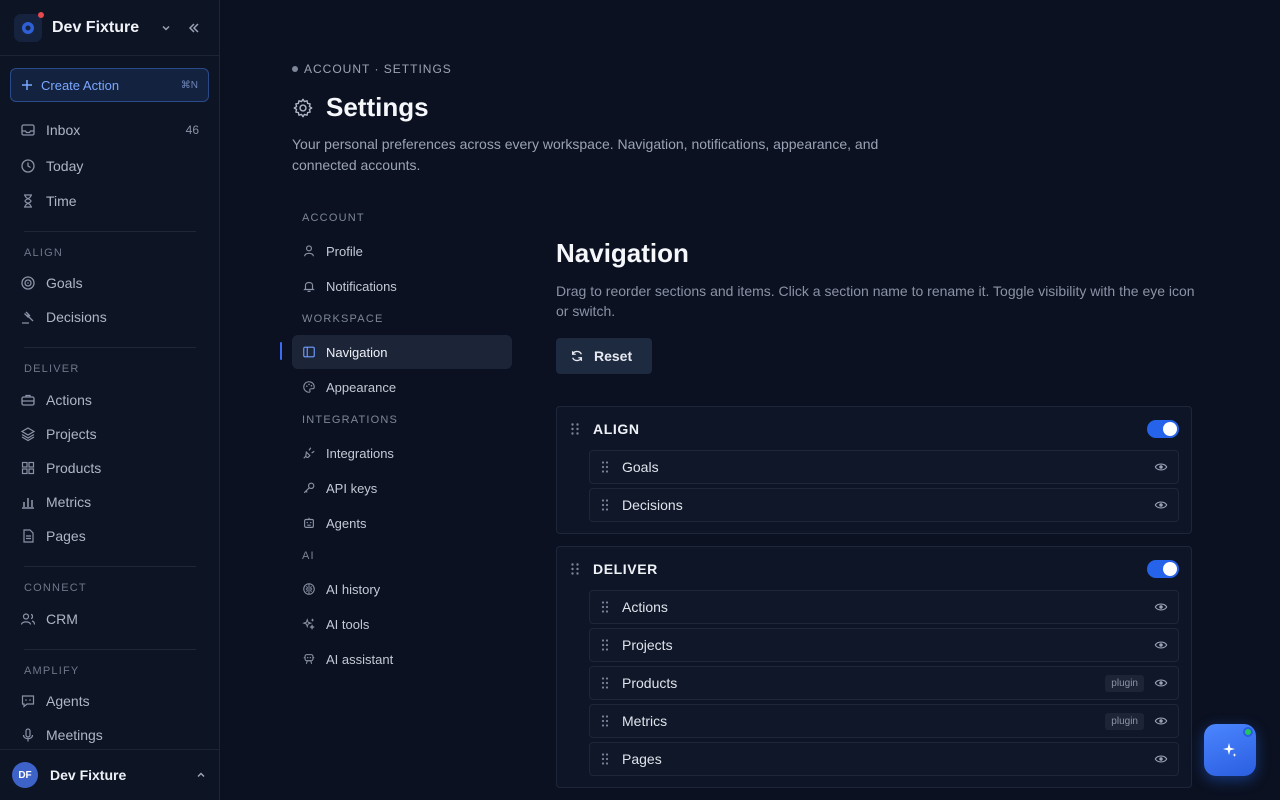  I want to click on settings-nav-api-keys: API keys, so click(402, 488).